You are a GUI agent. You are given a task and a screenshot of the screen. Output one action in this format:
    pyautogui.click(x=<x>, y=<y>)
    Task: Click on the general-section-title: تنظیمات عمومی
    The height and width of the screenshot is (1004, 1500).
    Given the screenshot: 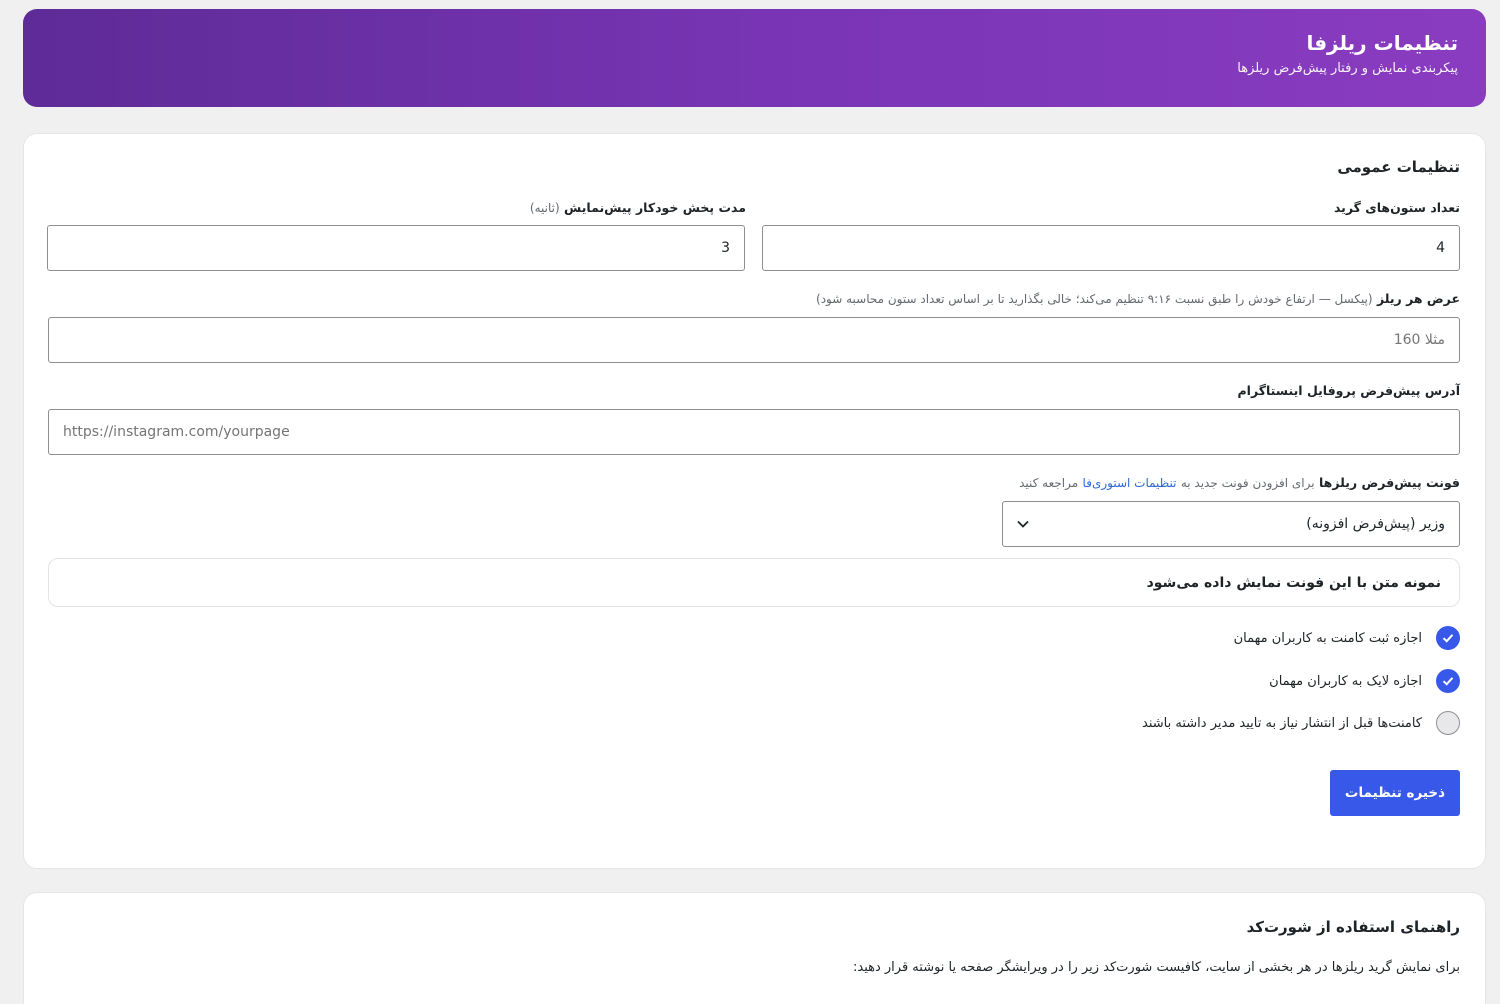 What is the action you would take?
    pyautogui.click(x=1398, y=167)
    